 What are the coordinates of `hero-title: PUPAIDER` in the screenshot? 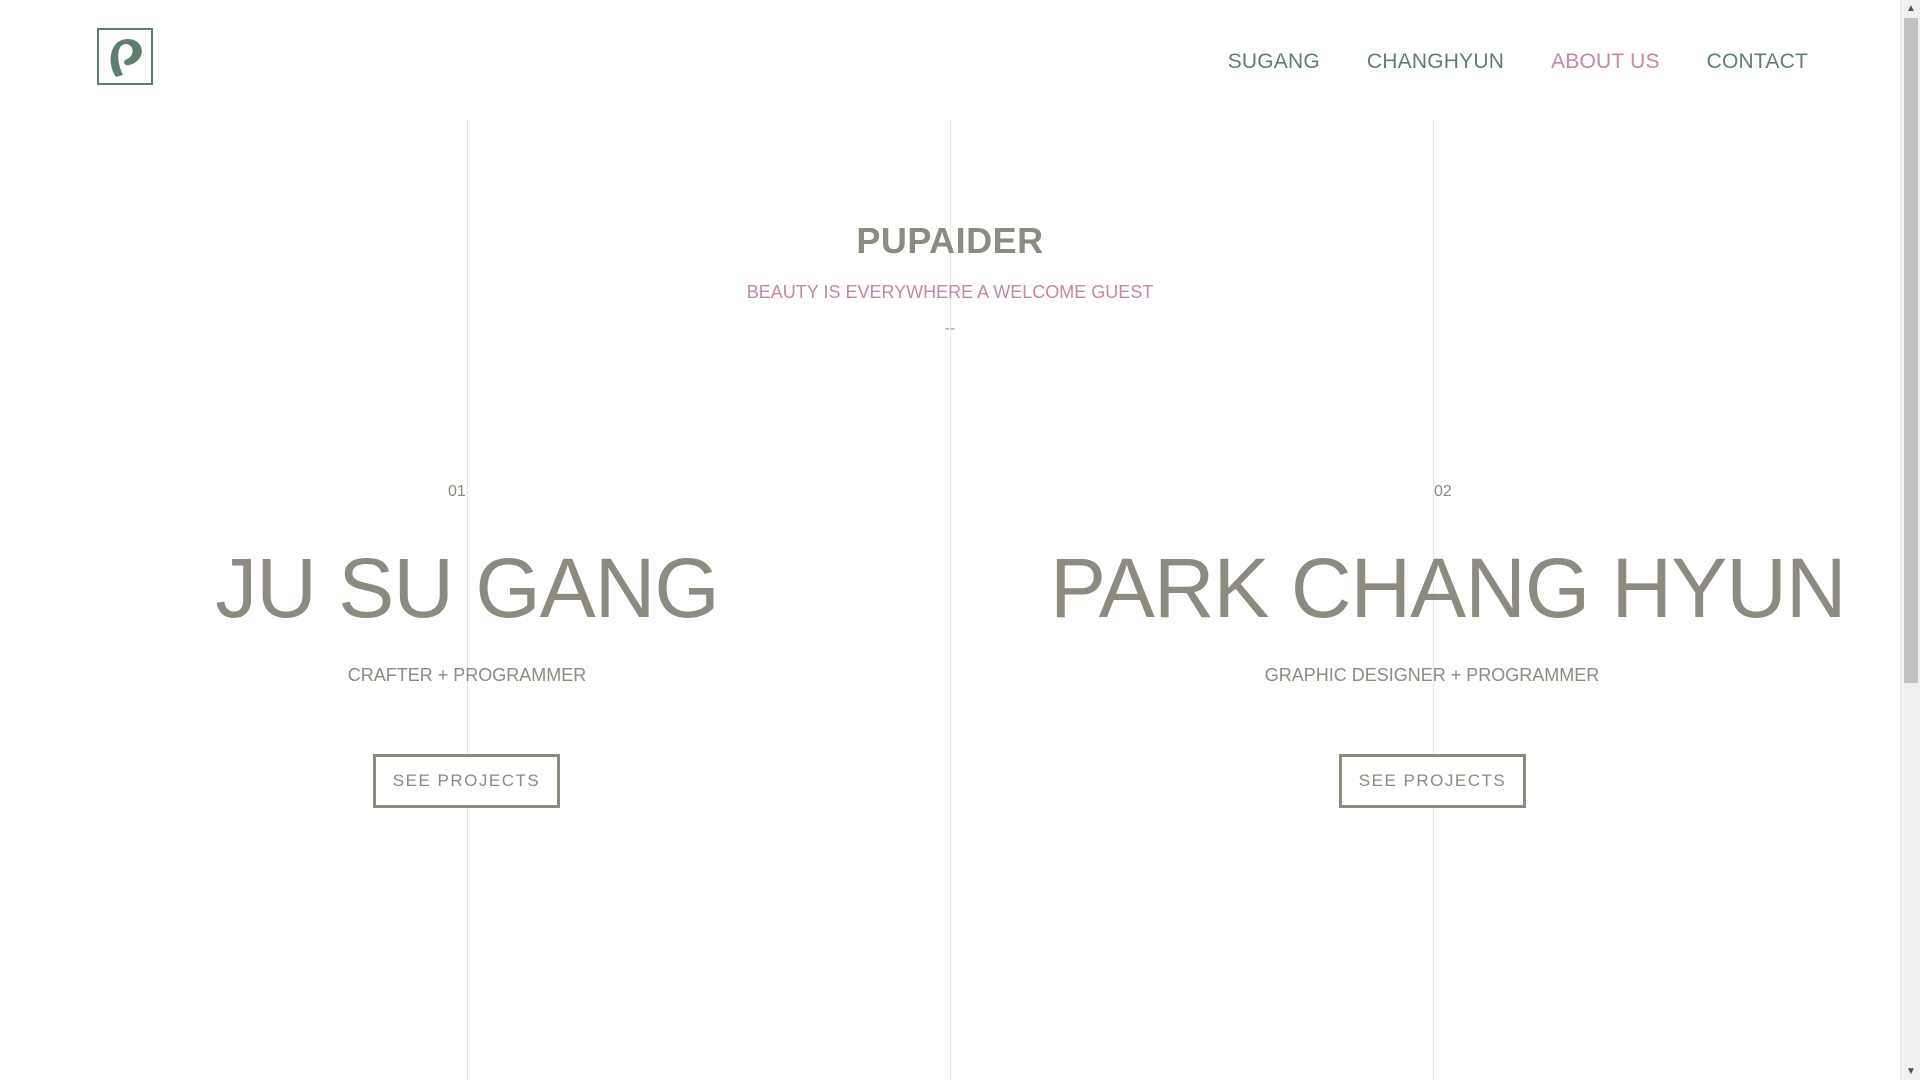 It's located at (950, 240).